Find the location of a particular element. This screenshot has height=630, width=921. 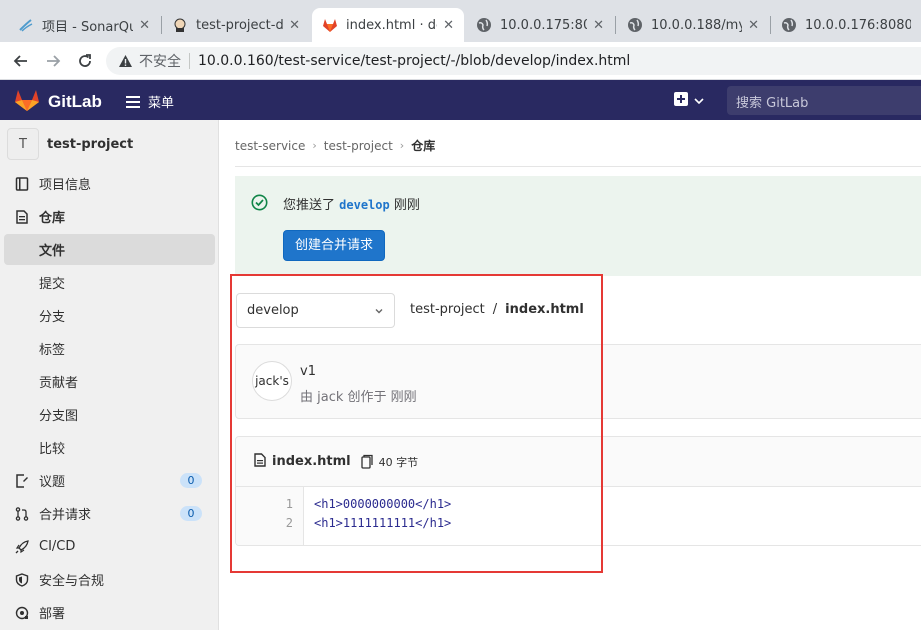

sidebar-item-repository: 仓库 is located at coordinates (109, 216).